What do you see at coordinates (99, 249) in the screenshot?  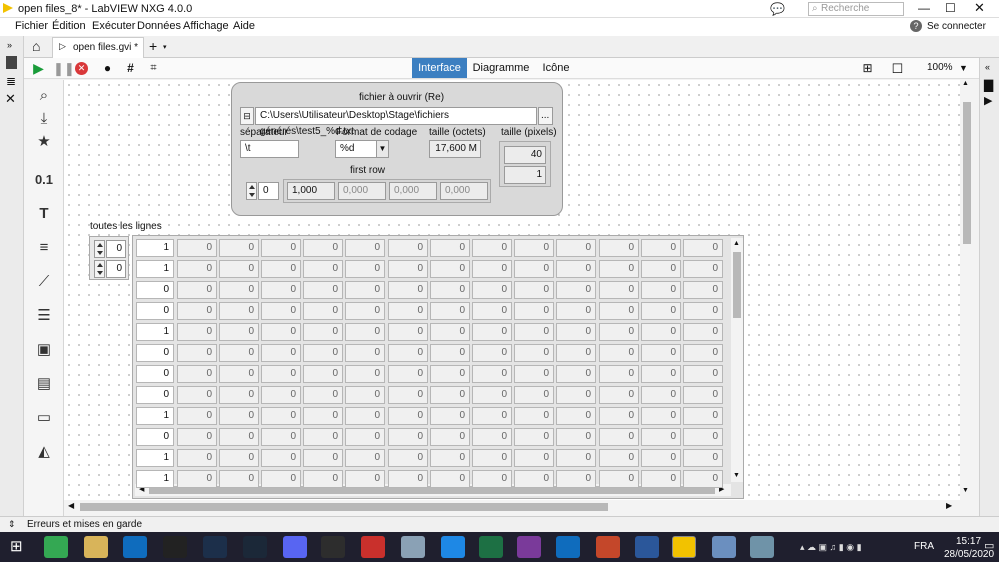 I see `row-index-spinner` at bounding box center [99, 249].